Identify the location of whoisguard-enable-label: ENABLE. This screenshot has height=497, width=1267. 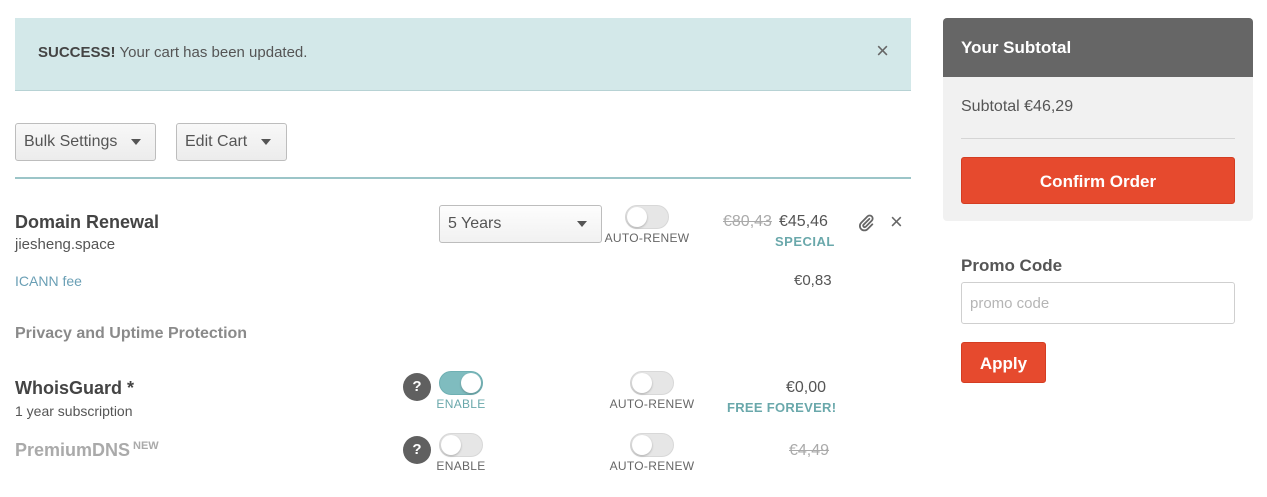
(461, 404).